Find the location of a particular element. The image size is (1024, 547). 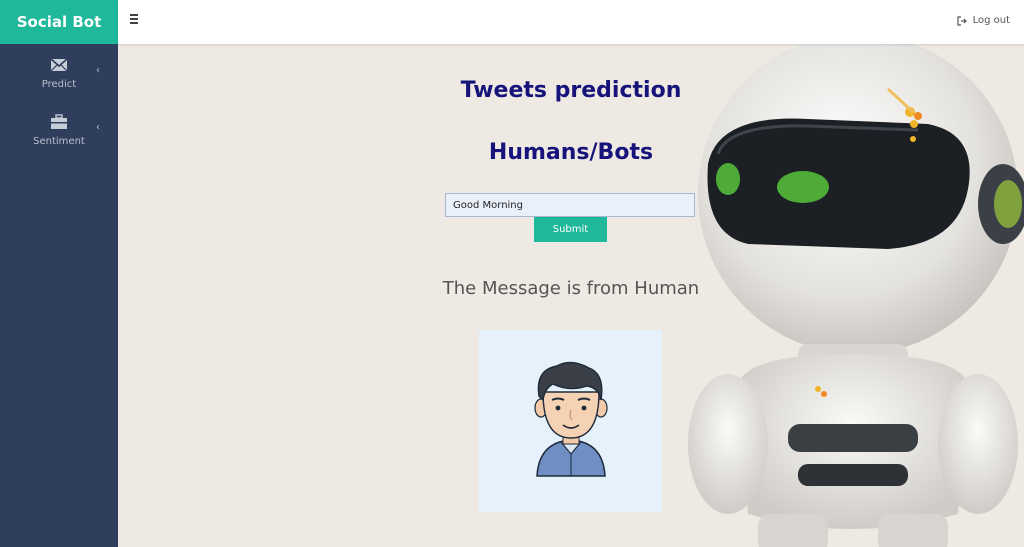

page-title: Tweets prediction is located at coordinates (571, 90).